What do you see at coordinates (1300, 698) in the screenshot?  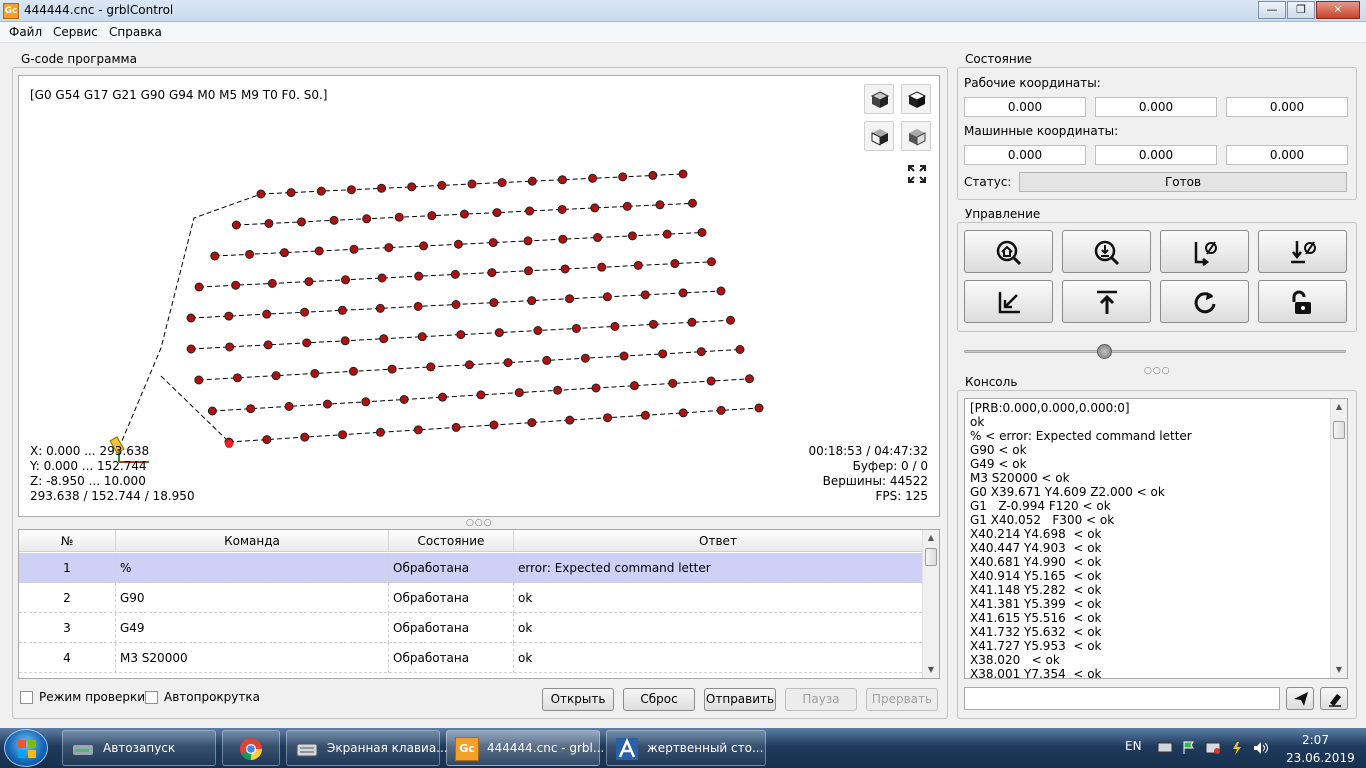 I see `console-send-button` at bounding box center [1300, 698].